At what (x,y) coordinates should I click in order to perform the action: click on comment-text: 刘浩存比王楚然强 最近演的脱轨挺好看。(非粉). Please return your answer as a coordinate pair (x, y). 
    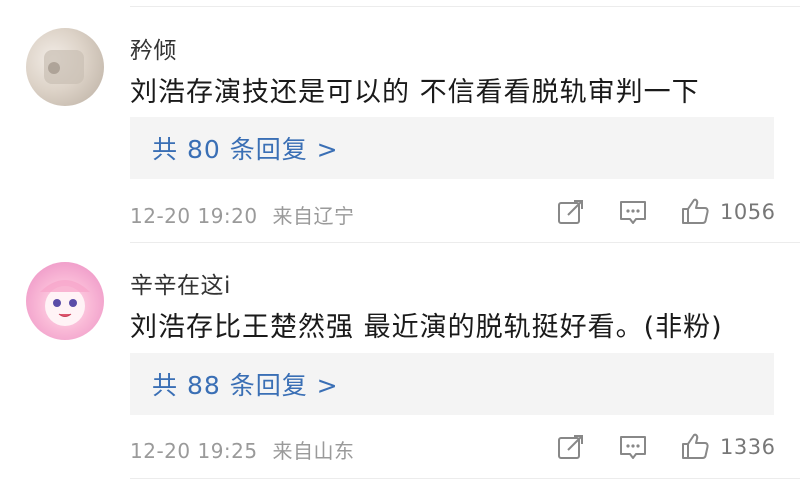
    Looking at the image, I should click on (426, 327).